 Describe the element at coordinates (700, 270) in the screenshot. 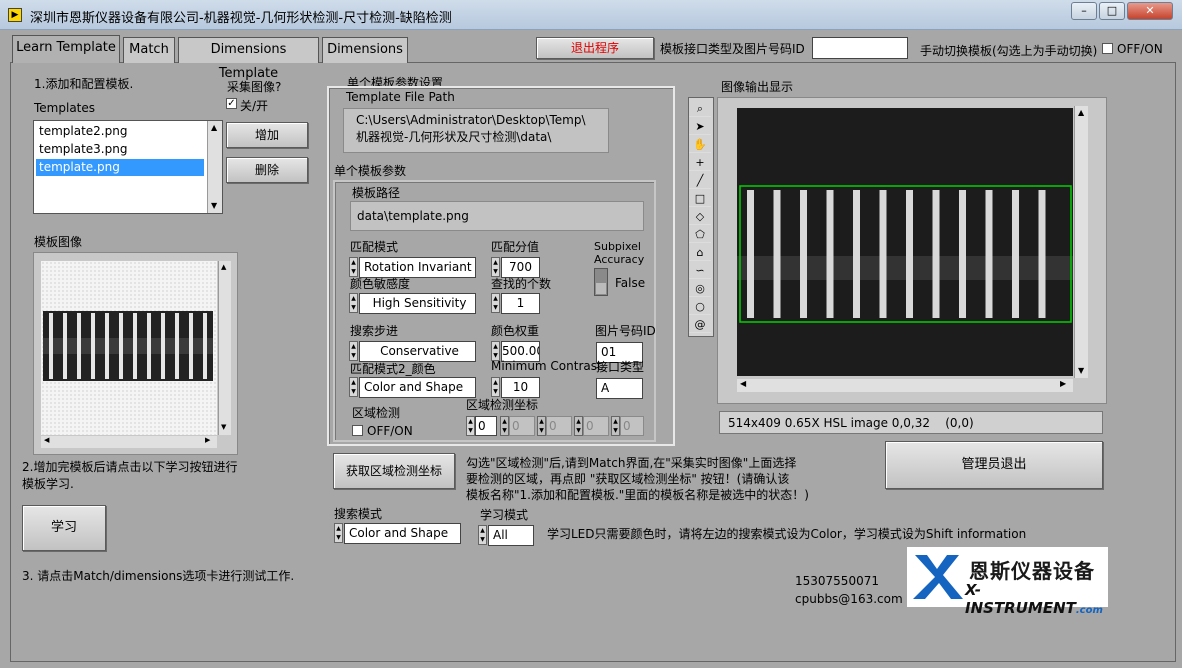

I see `freehand-icon: ∽` at that location.